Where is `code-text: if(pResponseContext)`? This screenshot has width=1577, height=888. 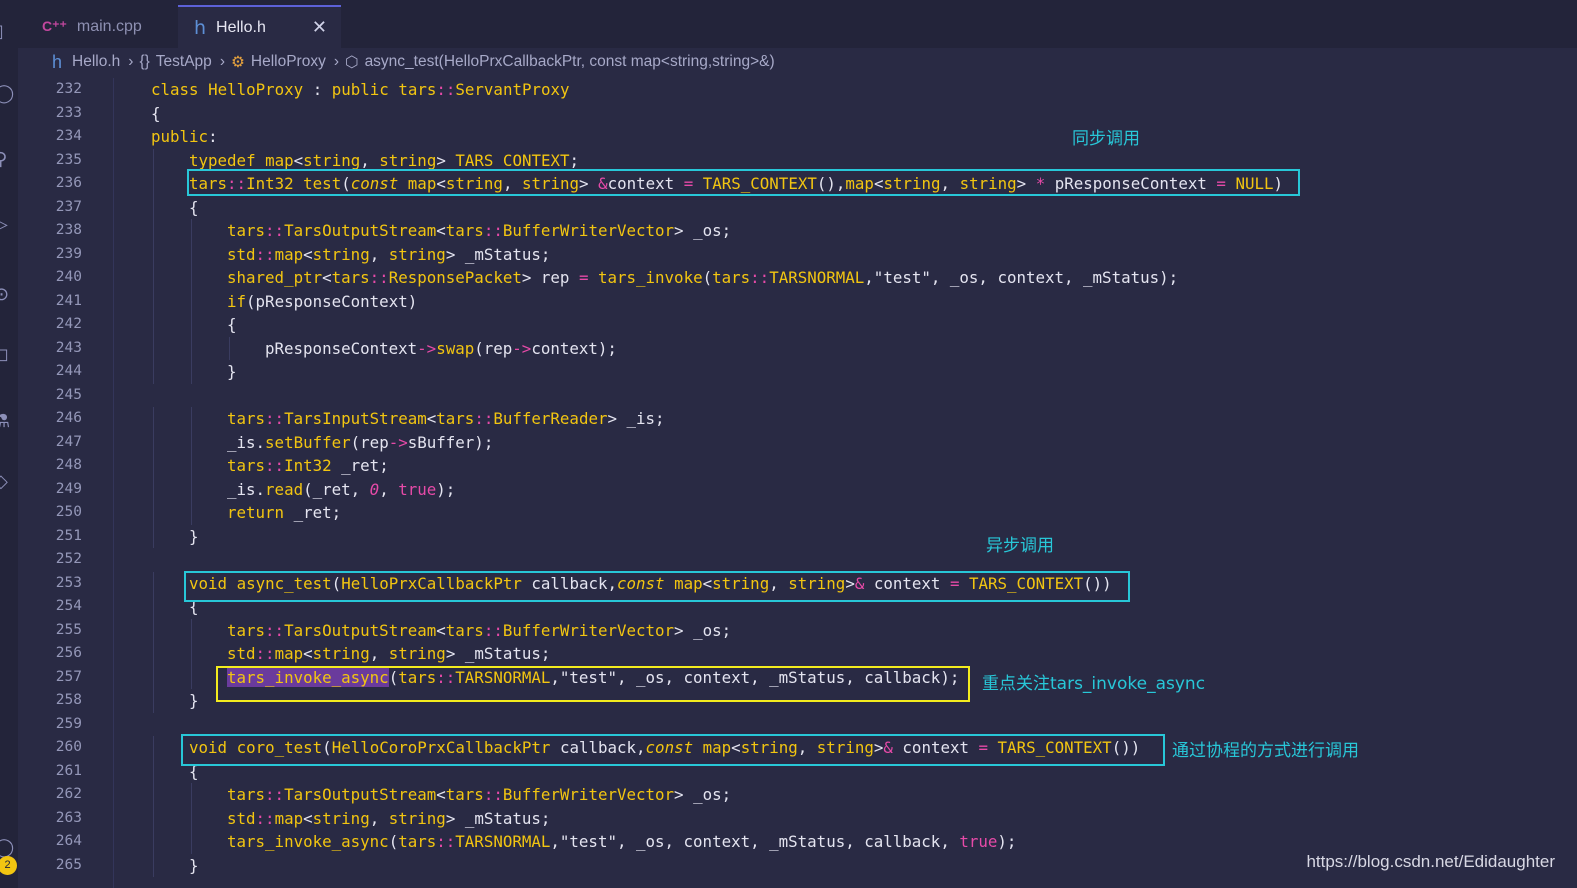 code-text: if(pResponseContext) is located at coordinates (322, 302).